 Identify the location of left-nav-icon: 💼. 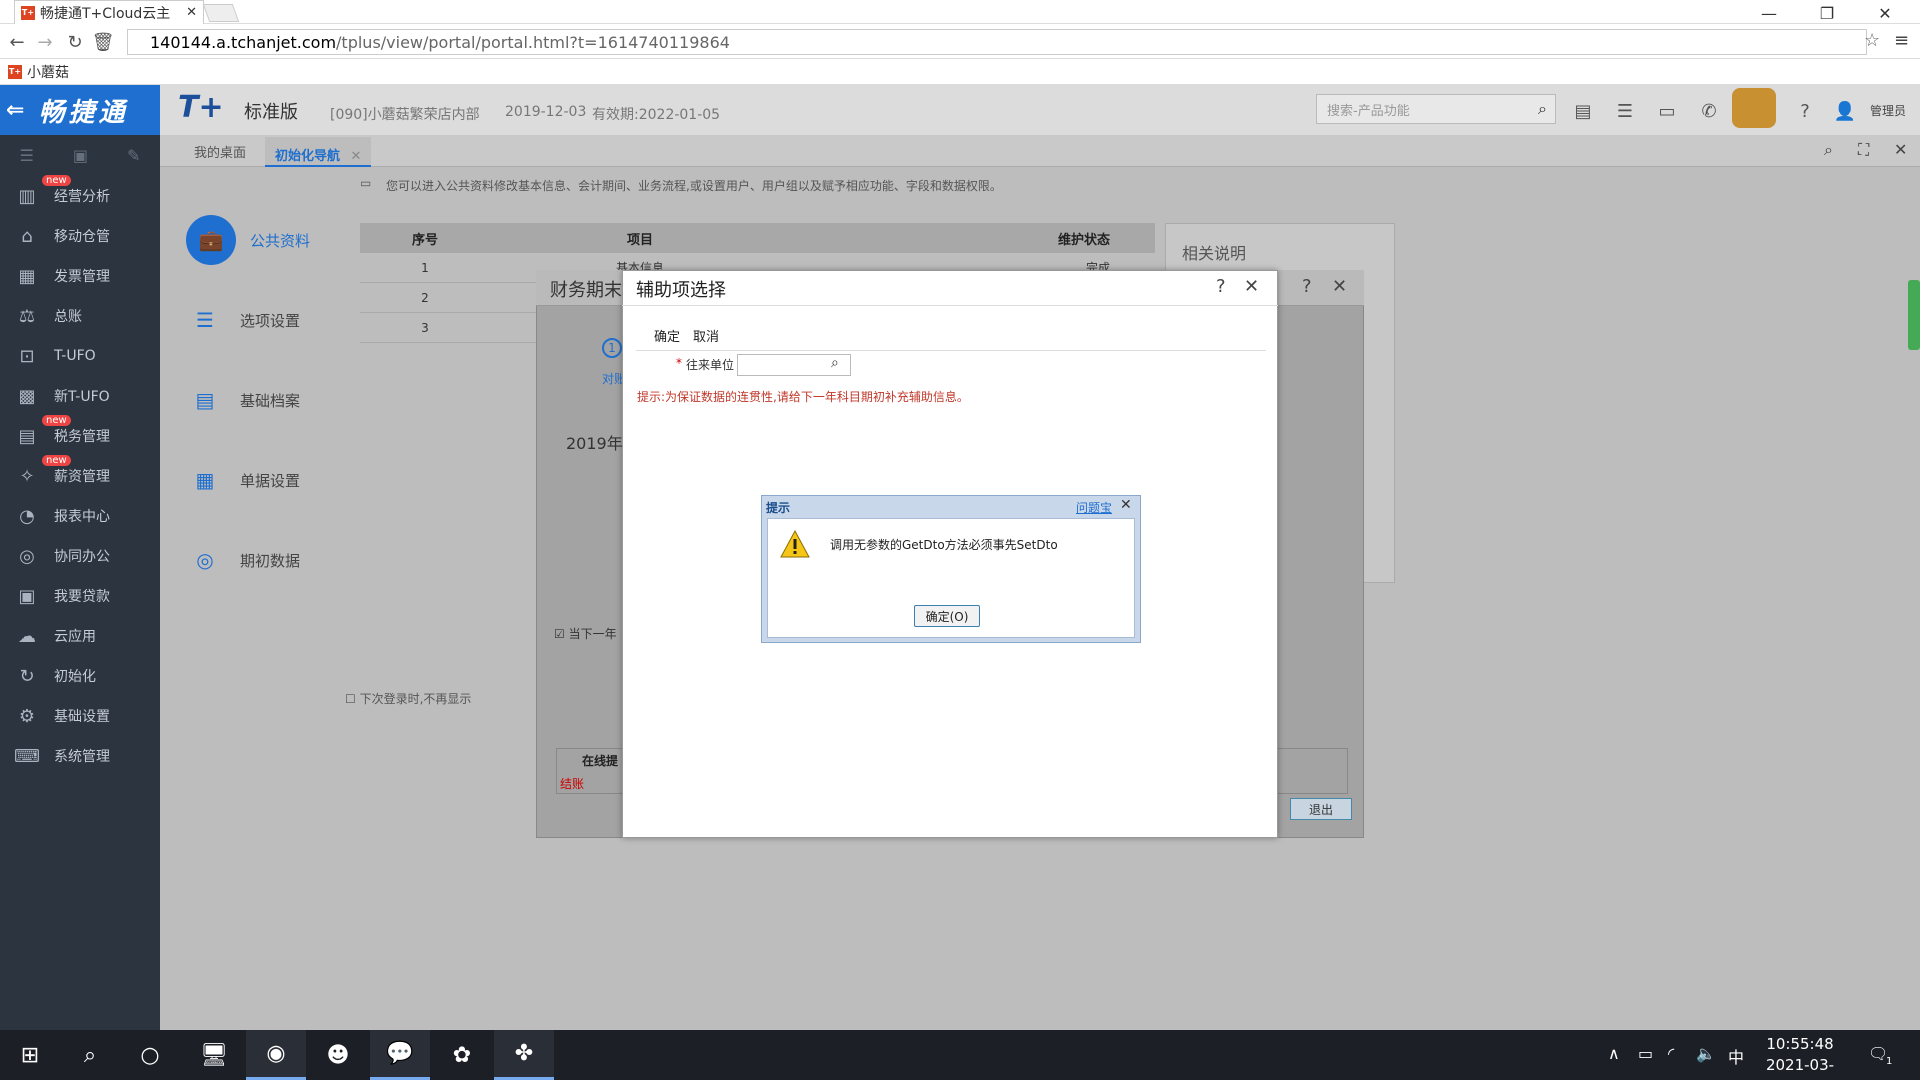
(211, 240).